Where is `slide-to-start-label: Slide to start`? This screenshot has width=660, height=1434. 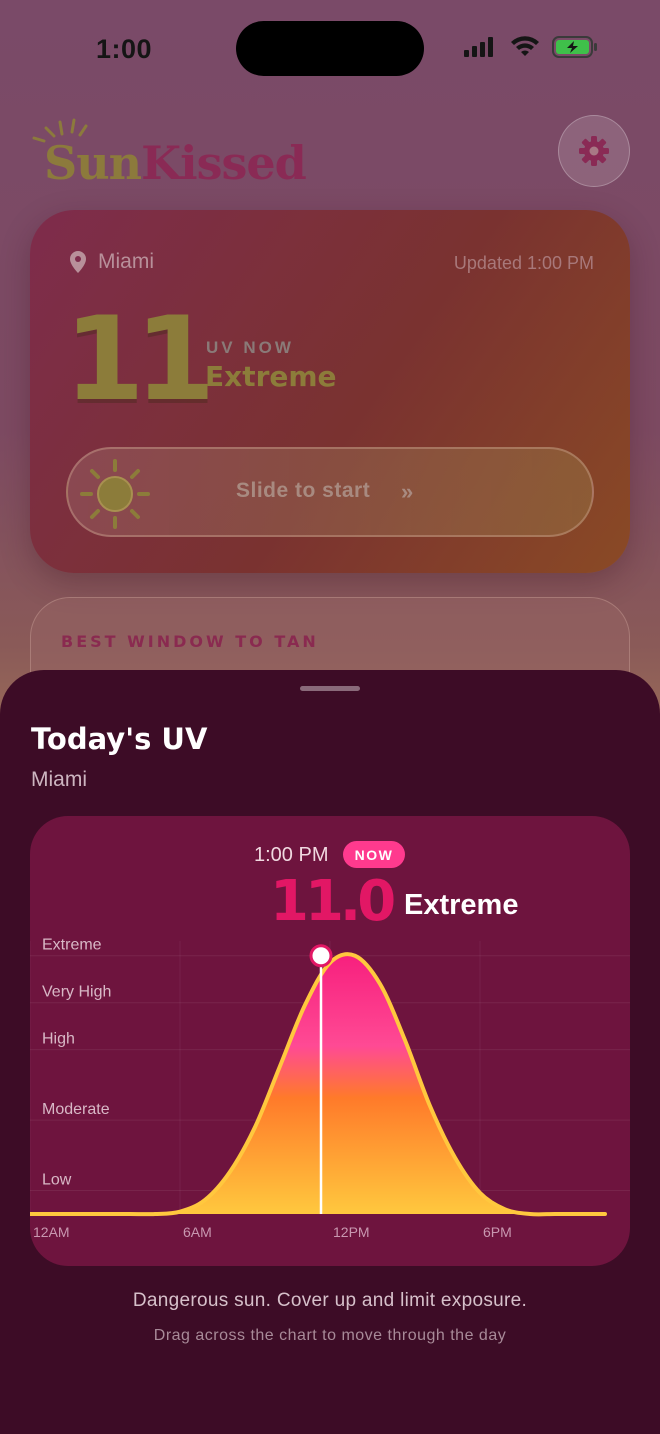
slide-to-start-label: Slide to start is located at coordinates (303, 490).